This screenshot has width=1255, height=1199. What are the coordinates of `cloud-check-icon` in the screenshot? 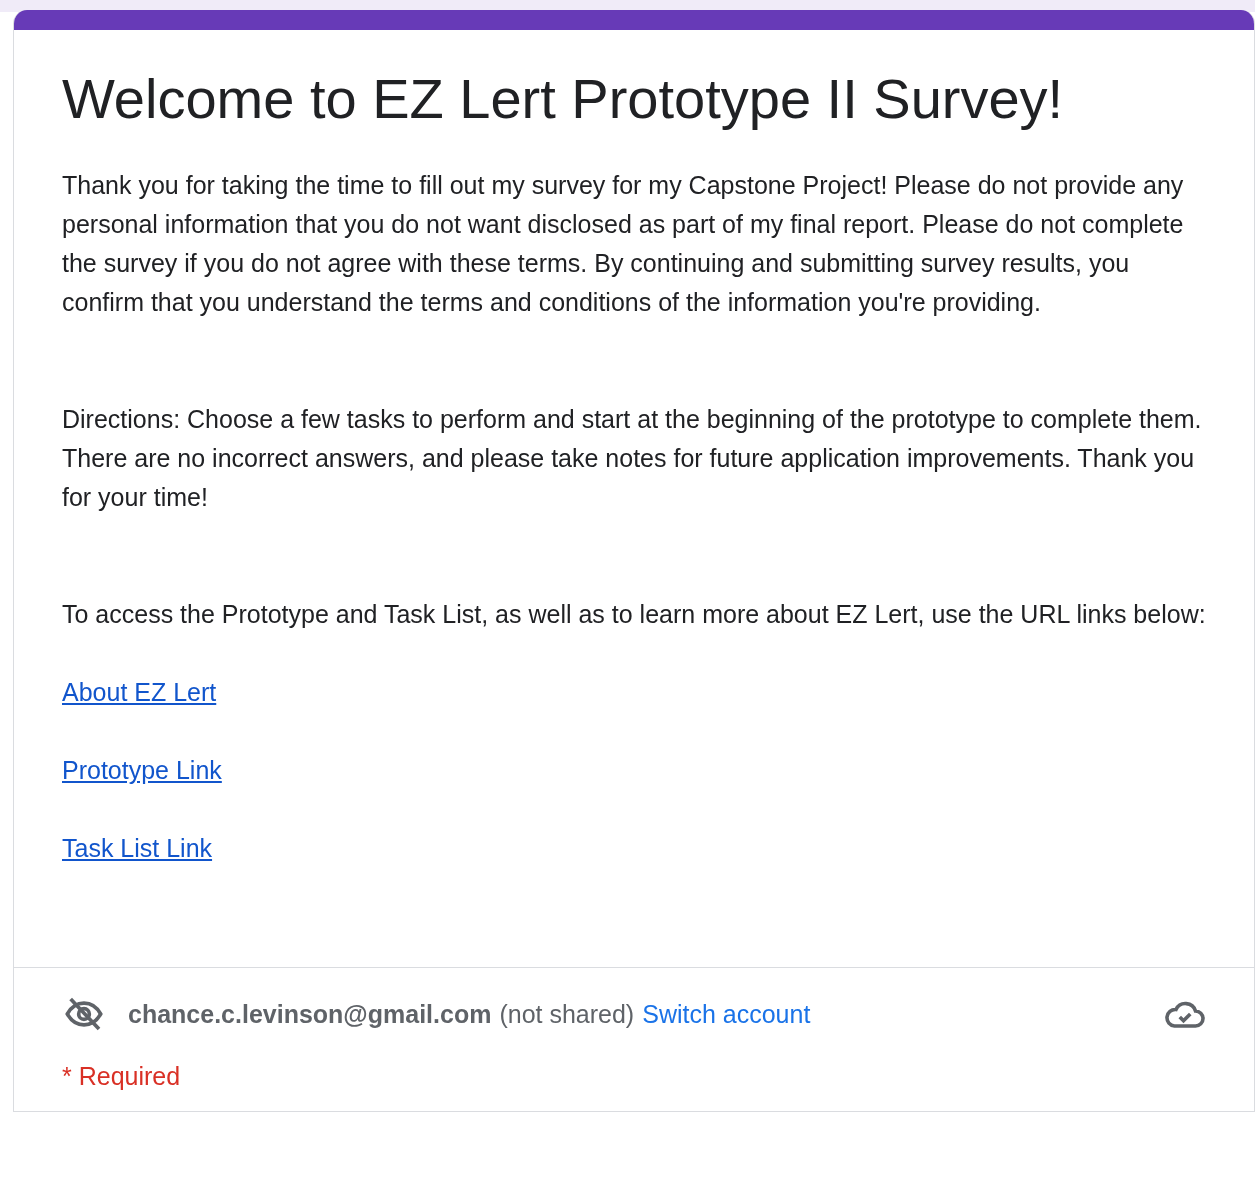 It's located at (1185, 1014).